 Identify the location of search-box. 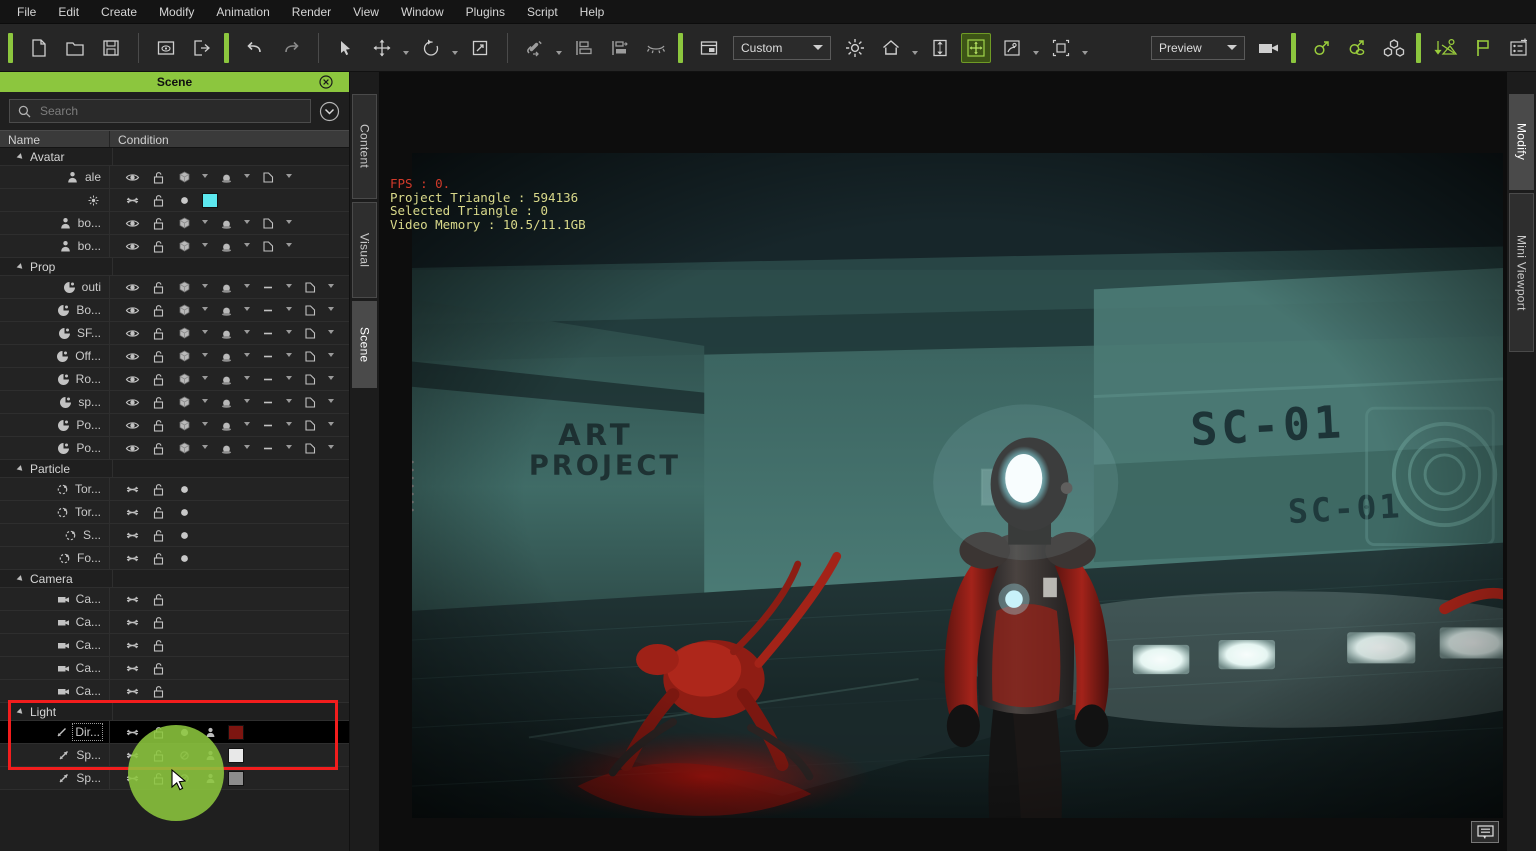
(160, 111).